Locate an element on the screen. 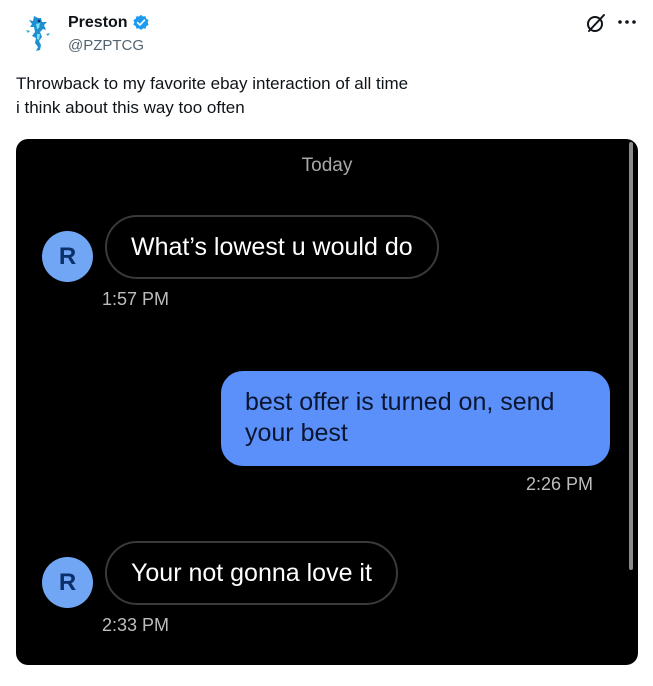 This screenshot has height=686, width=653. grok-button is located at coordinates (596, 23).